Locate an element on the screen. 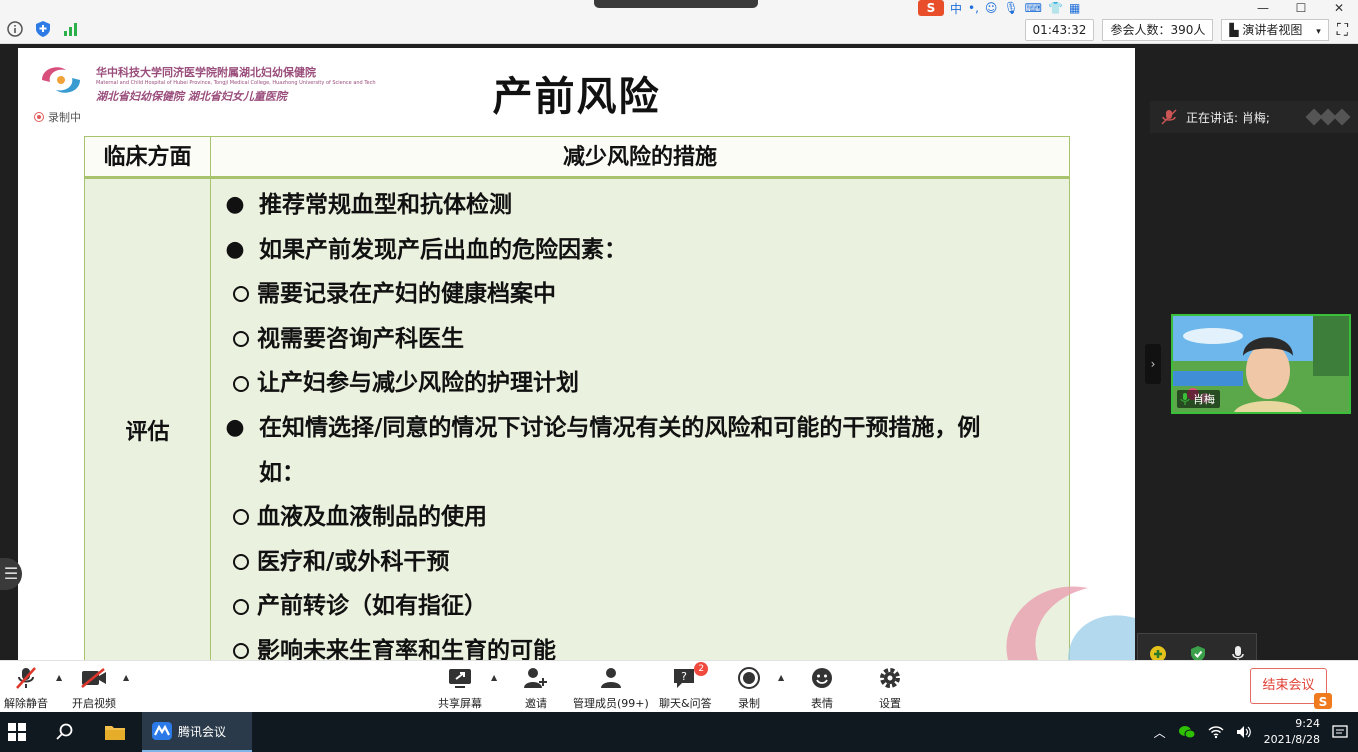 This screenshot has width=1358, height=752. network-signal-icon is located at coordinates (71, 29).